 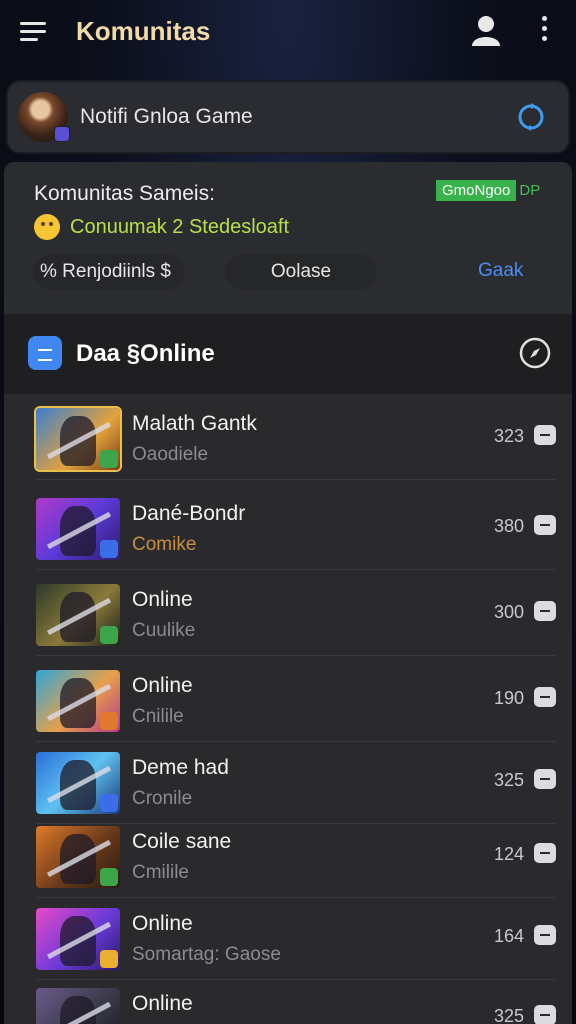 I want to click on list-item: Online 325, so click(x=296, y=1001).